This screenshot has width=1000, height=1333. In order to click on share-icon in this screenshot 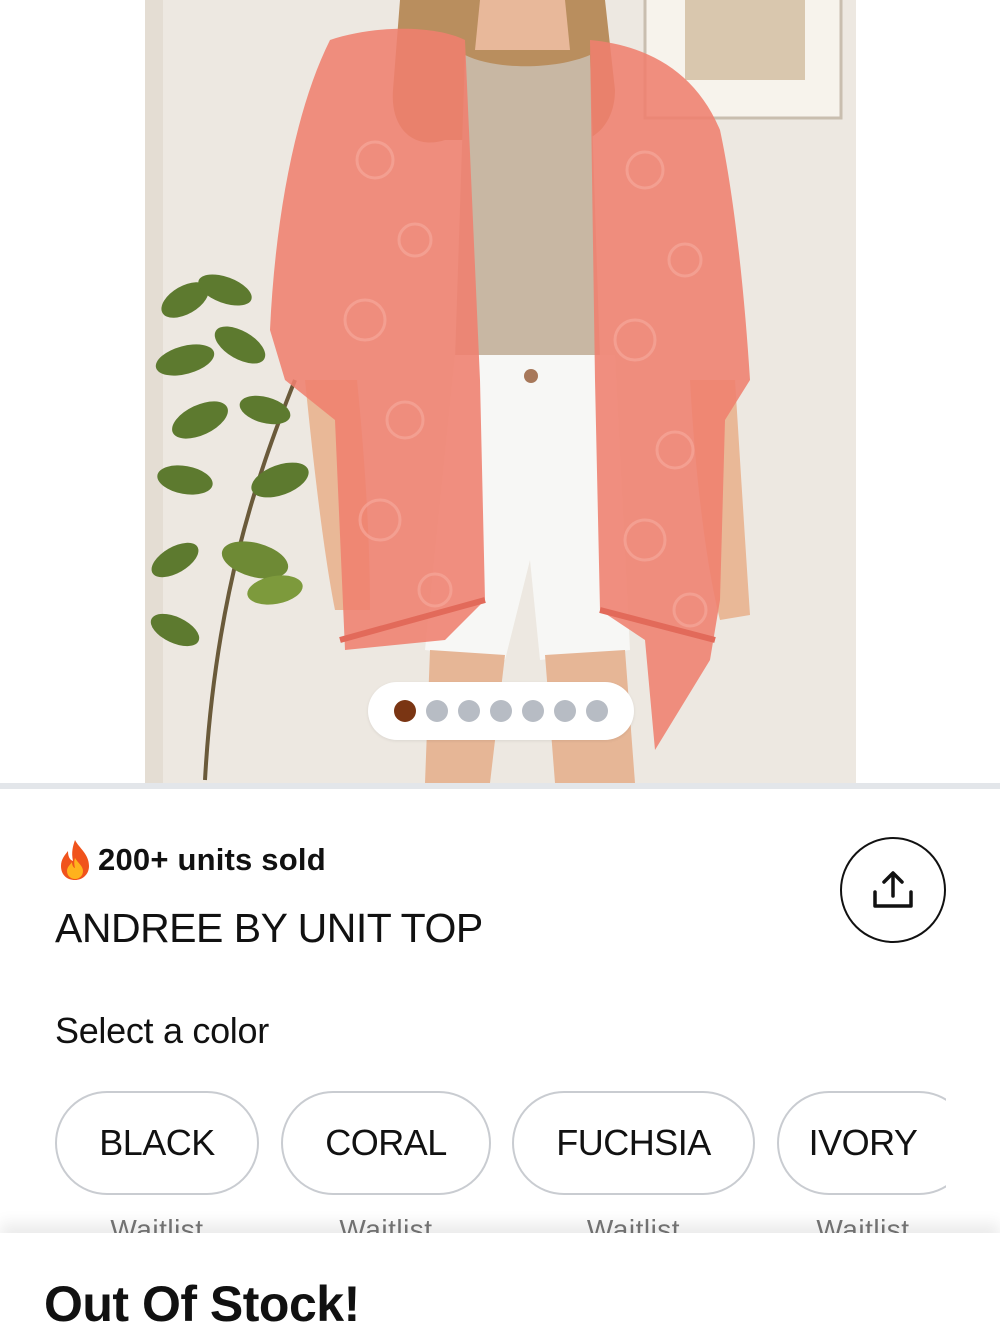, I will do `click(893, 889)`.